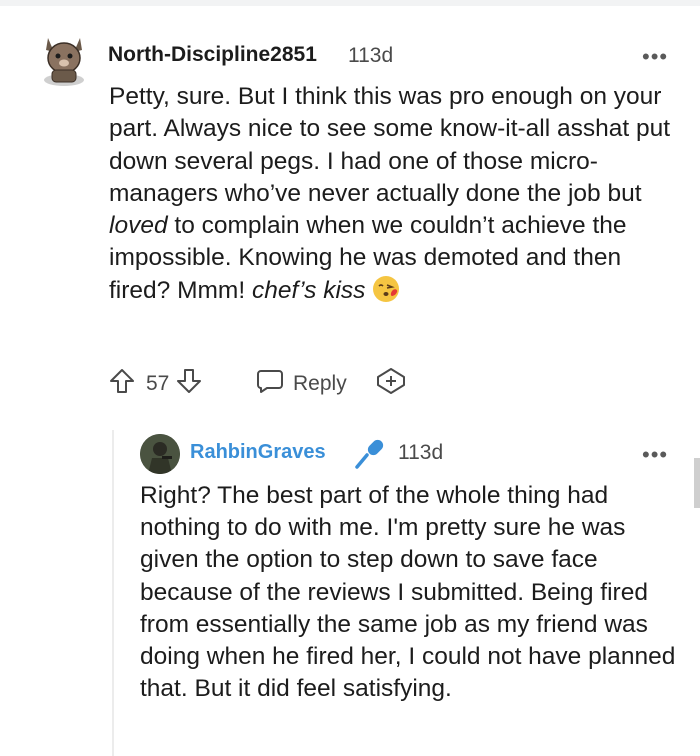 This screenshot has height=756, width=700. Describe the element at coordinates (320, 383) in the screenshot. I see `reply-label: Reply` at that location.